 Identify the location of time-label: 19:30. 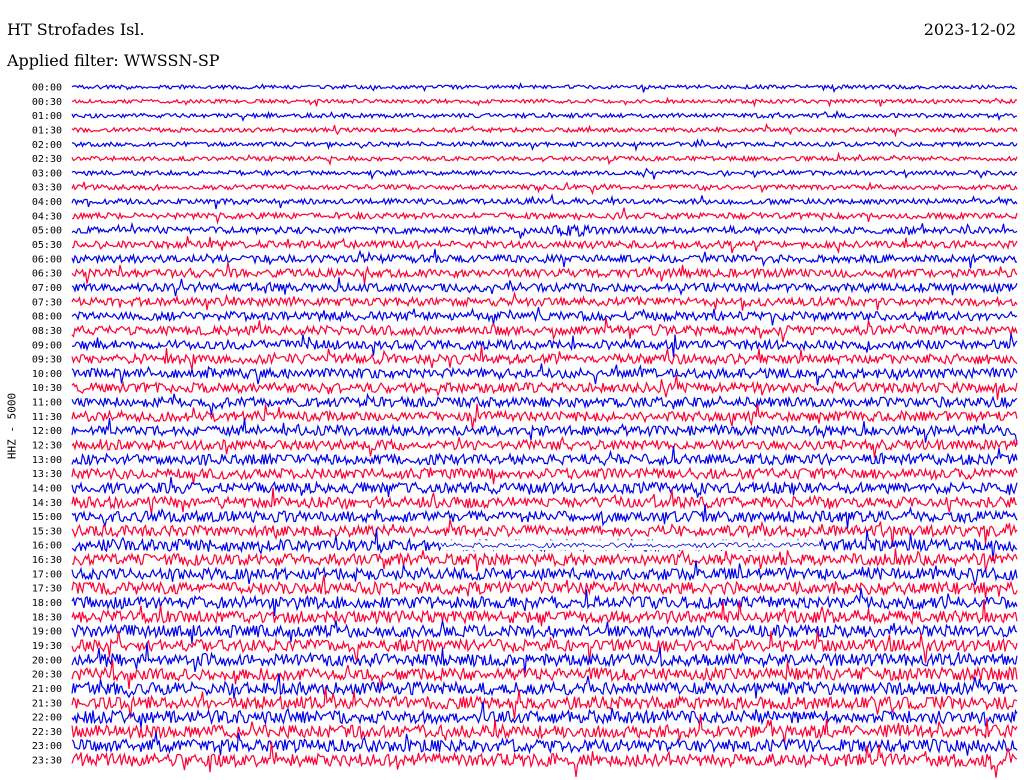
(47, 646).